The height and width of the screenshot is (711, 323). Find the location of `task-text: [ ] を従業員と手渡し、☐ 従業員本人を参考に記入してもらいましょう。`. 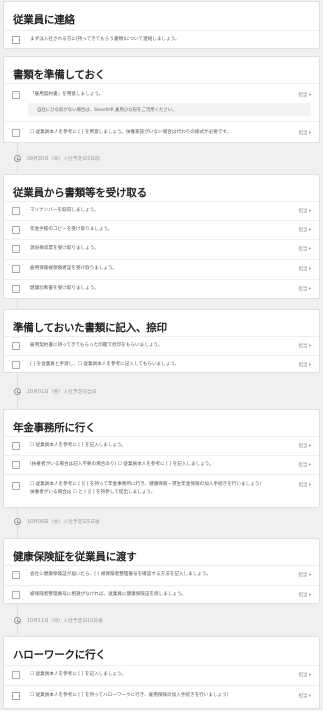

task-text: [ ] を従業員と手渡し、☐ 従業員本人を参考に記入してもらいましょう。 is located at coordinates (105, 364).